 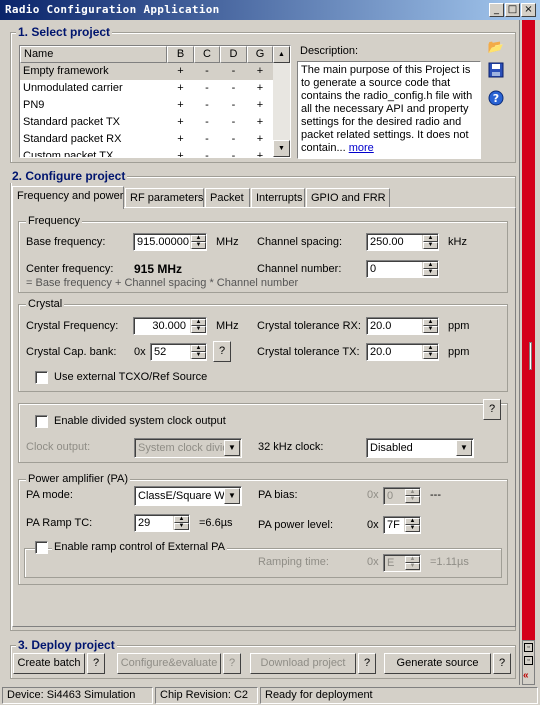 What do you see at coordinates (530, 356) in the screenshot?
I see `splitter-handle` at bounding box center [530, 356].